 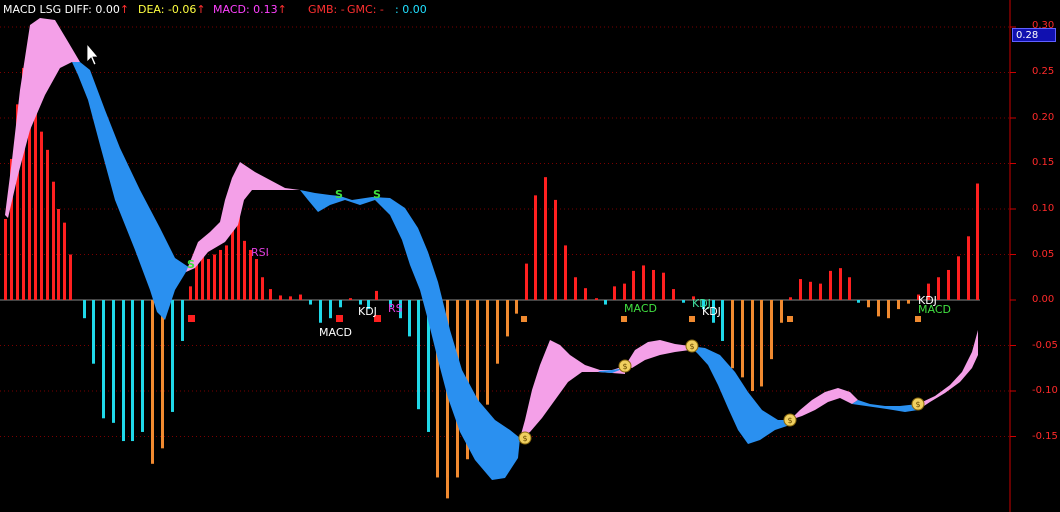 What do you see at coordinates (365, 9) in the screenshot?
I see `gmc-value: GMC: -` at bounding box center [365, 9].